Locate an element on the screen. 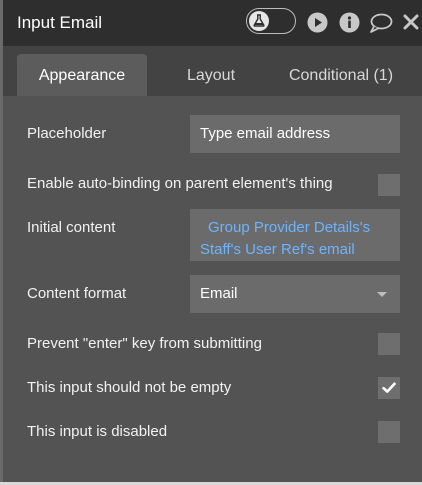 The width and height of the screenshot is (422, 485). tab-appearance: Appearance is located at coordinates (82, 75).